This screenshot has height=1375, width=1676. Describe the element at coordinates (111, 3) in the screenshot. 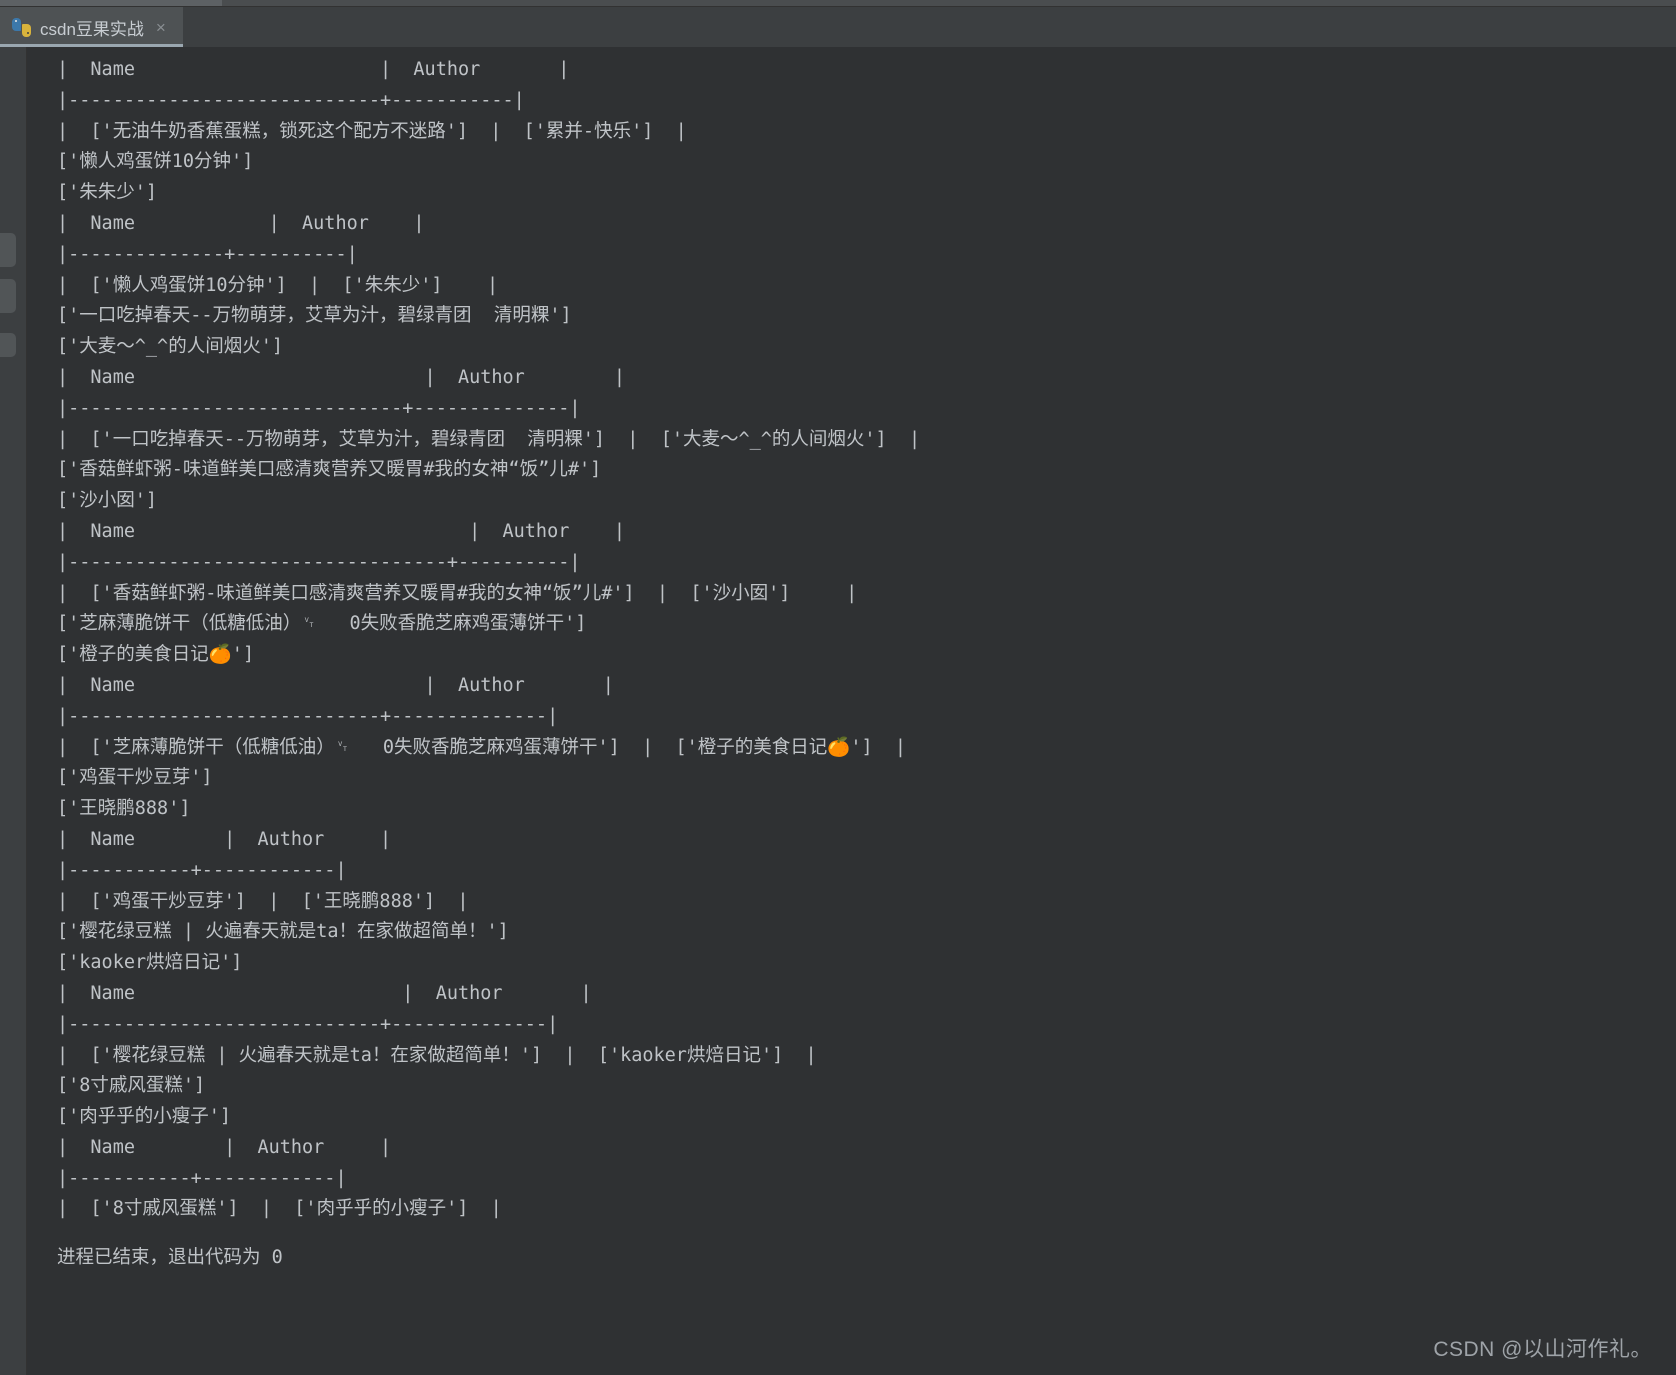

I see `top-strip-left-segment` at that location.